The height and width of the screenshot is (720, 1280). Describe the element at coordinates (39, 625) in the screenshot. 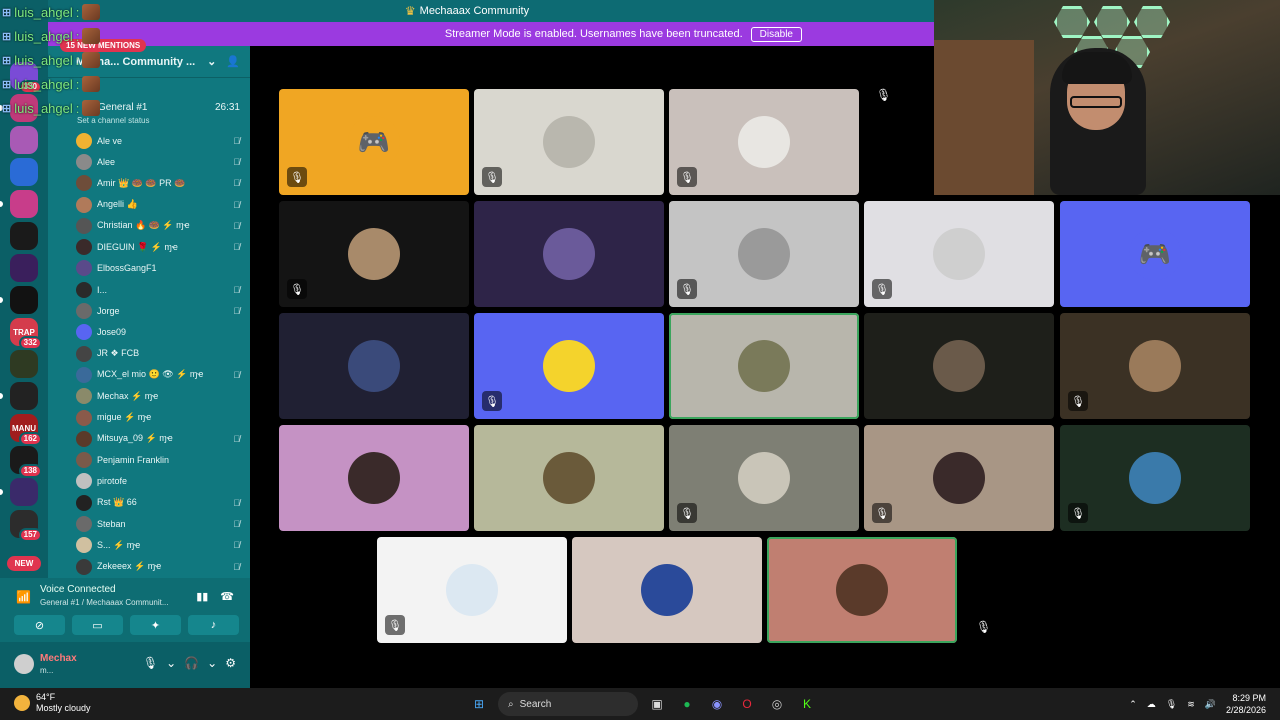

I see `camera-button: ⊘` at that location.